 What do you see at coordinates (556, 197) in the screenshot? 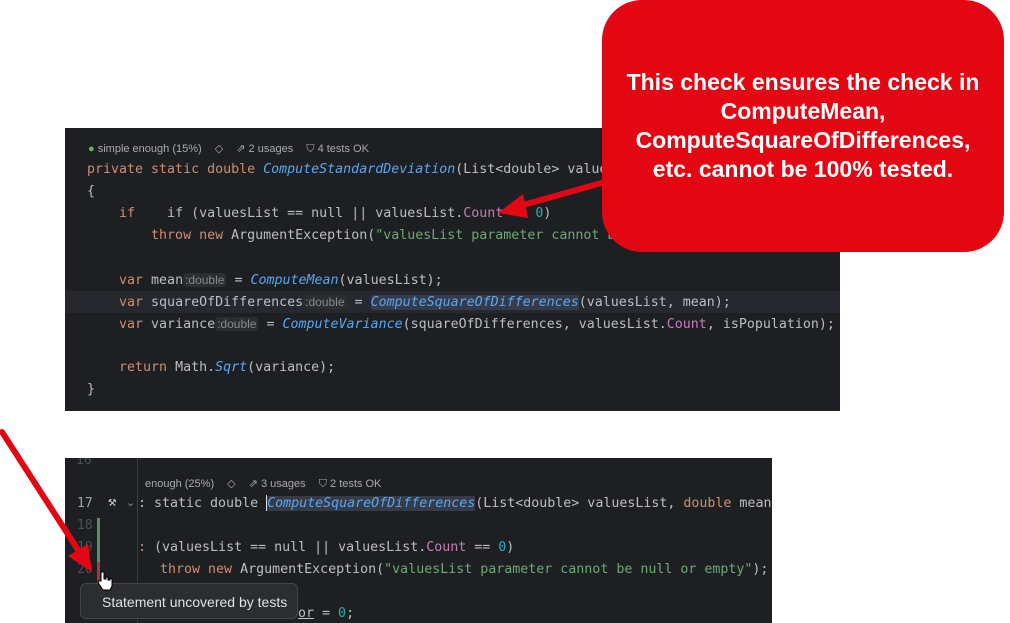
I see `arrow-to-condition` at bounding box center [556, 197].